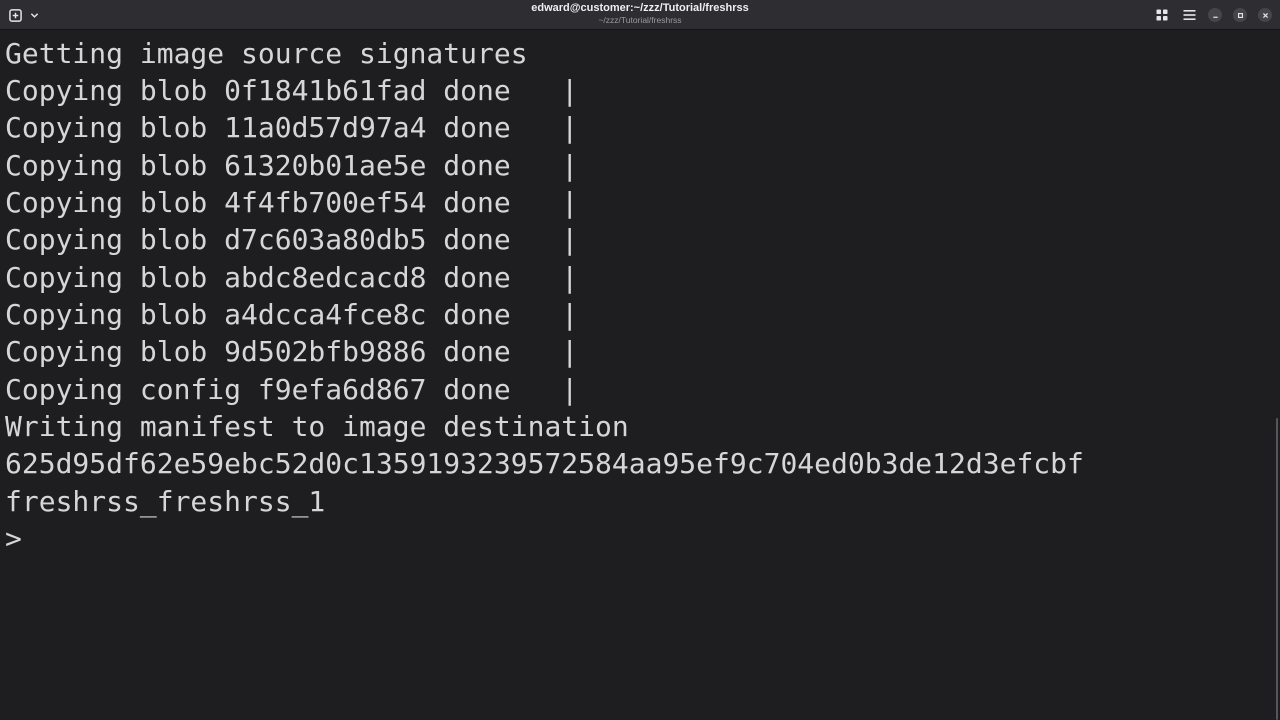  I want to click on new-tab-icon, so click(15, 15).